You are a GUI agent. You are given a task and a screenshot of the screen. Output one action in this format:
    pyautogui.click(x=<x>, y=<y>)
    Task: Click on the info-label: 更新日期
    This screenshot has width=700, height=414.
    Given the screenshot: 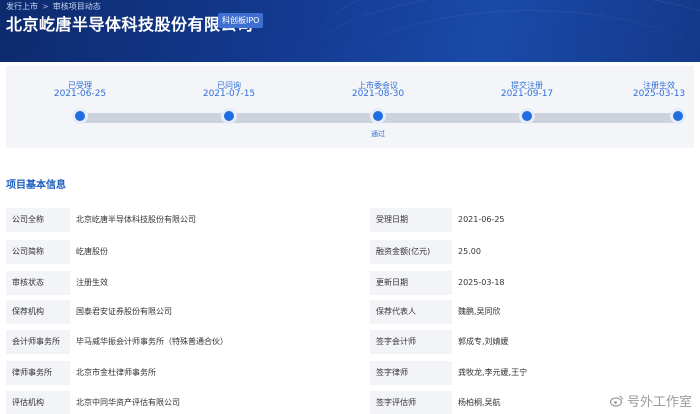 What is the action you would take?
    pyautogui.click(x=411, y=283)
    